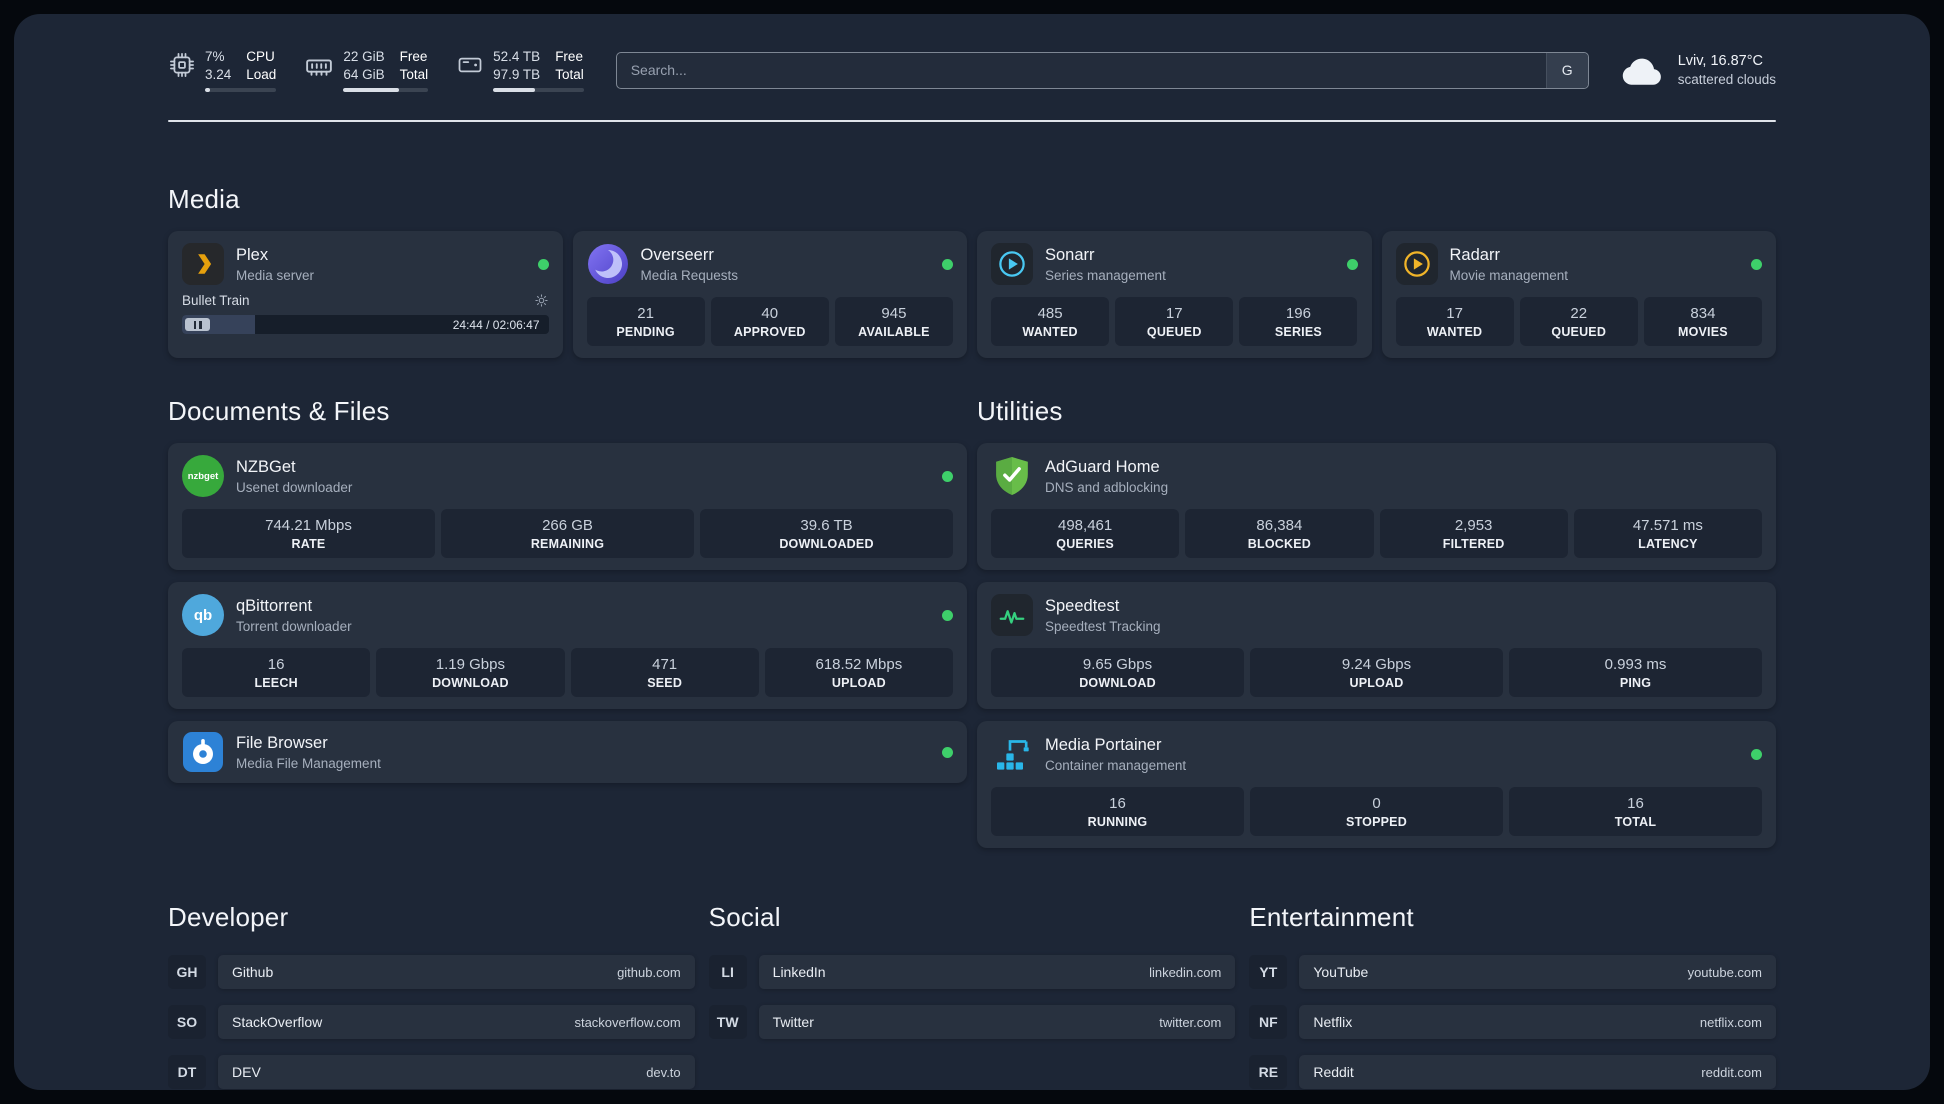  What do you see at coordinates (277, 1022) in the screenshot?
I see `bookmark-name: StackOverflow` at bounding box center [277, 1022].